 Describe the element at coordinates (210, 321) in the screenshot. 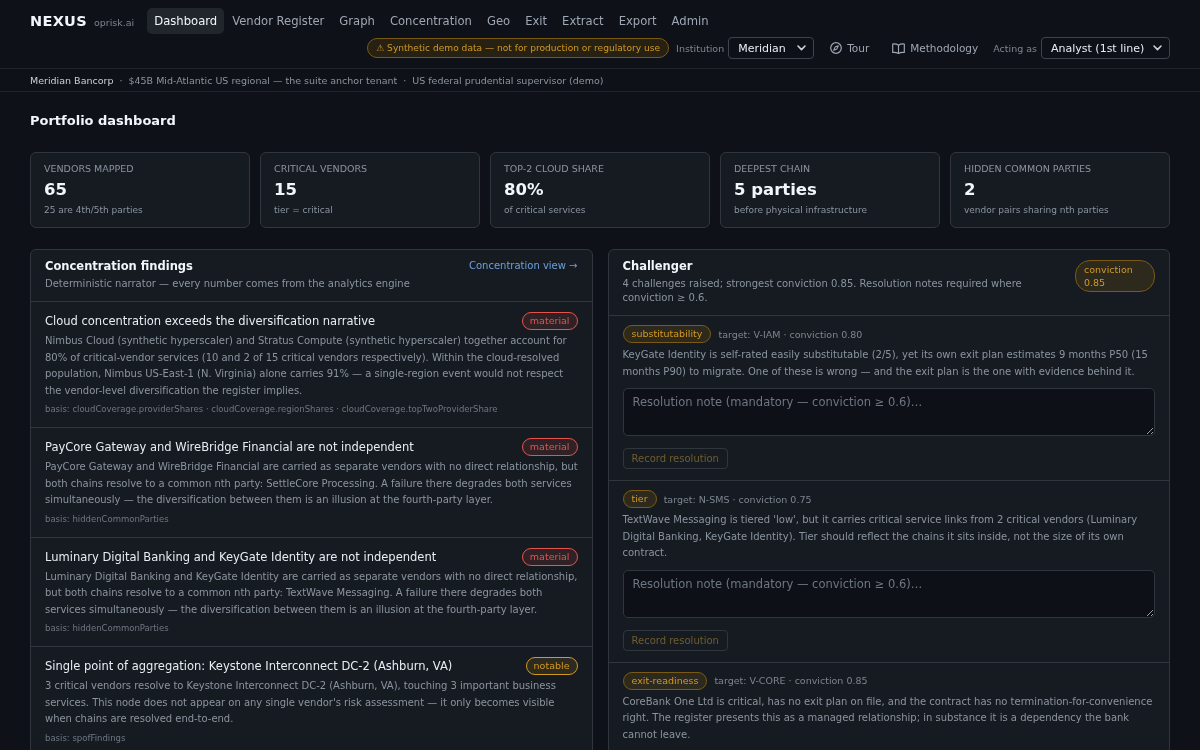

I see `finding-title: Cloud concentration exceeds the diversification narrative` at that location.